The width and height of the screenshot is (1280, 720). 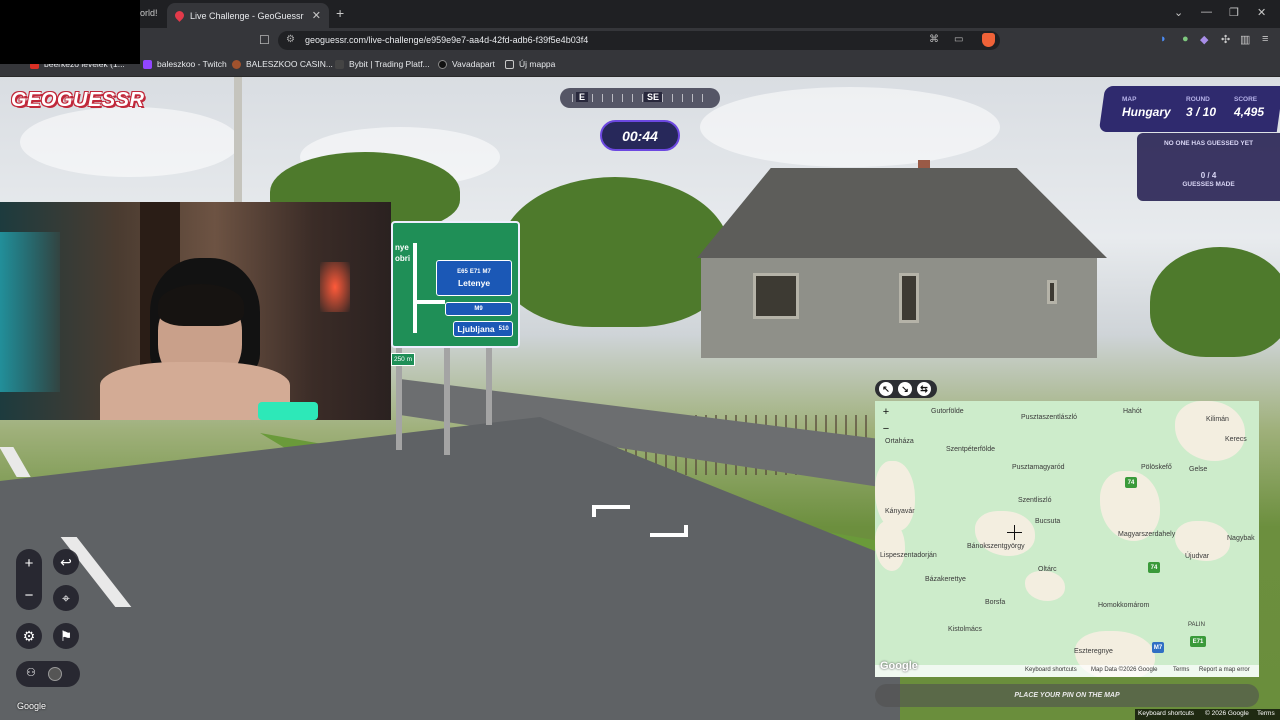 What do you see at coordinates (149, 13) in the screenshot?
I see `tab-previous-title: orld!` at bounding box center [149, 13].